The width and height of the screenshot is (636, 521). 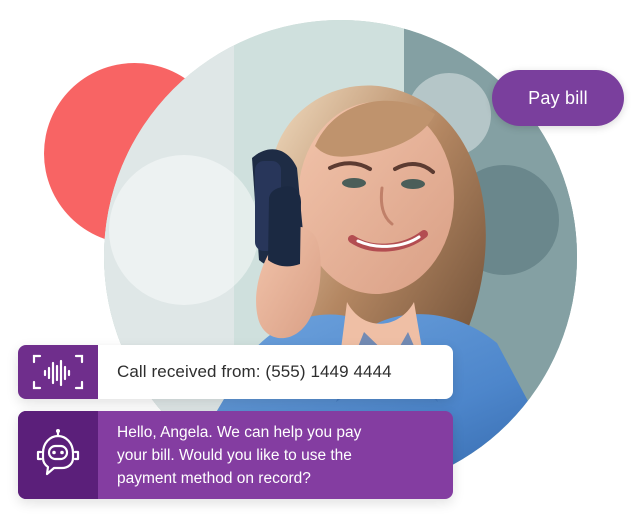 I want to click on incoming-call-notification: Call received from: (555) 1449 4444, so click(x=235, y=372).